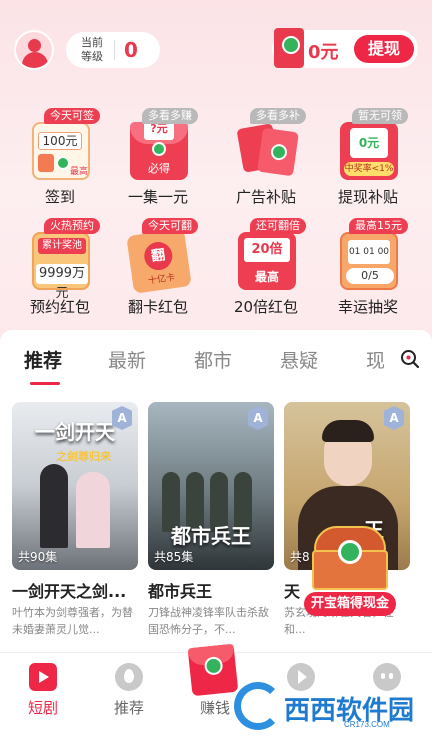 The height and width of the screenshot is (736, 432). I want to click on checkin-card-icon: 100元 最高, so click(61, 151).